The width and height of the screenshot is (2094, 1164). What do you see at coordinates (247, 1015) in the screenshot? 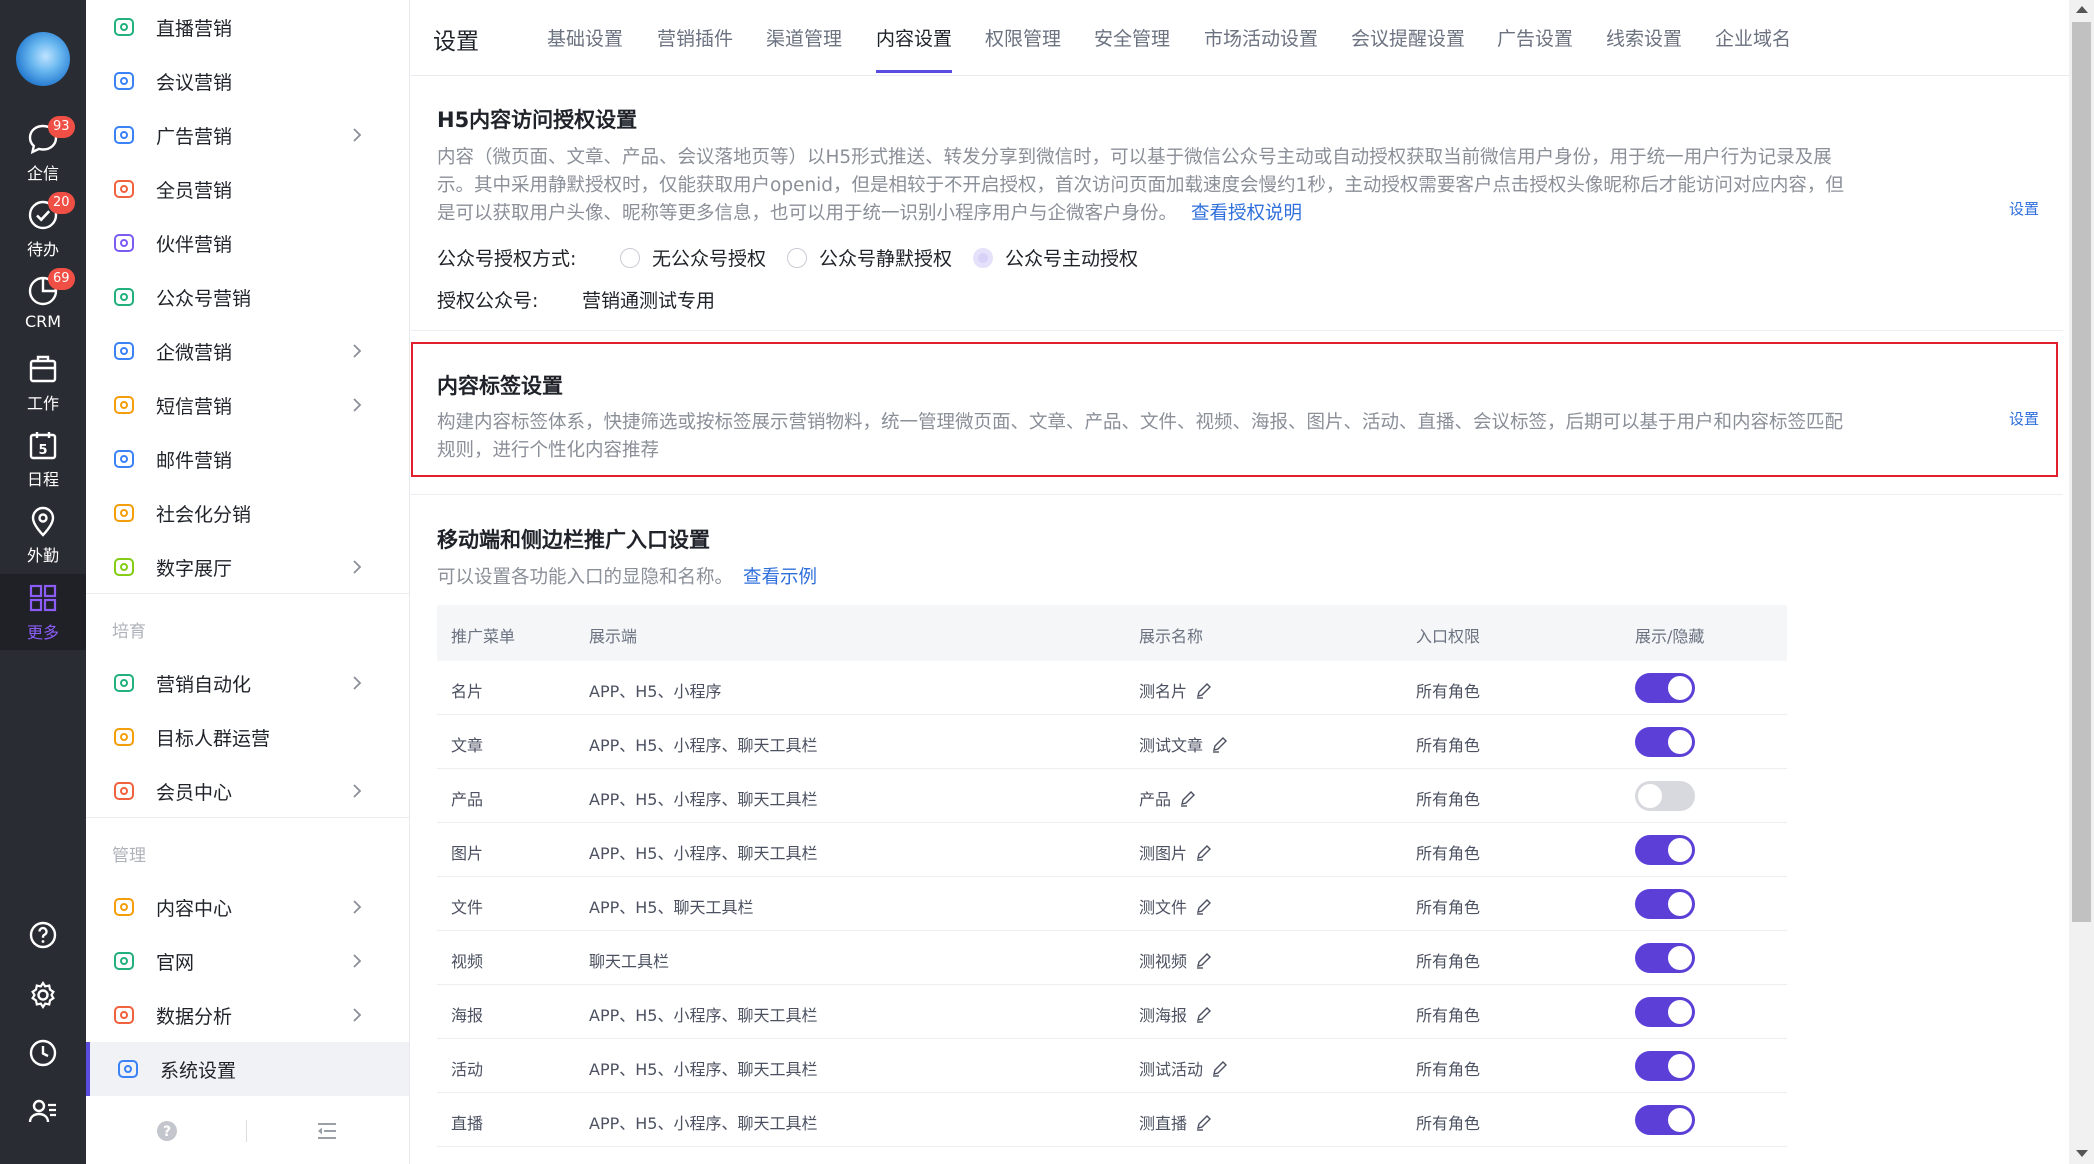
I see `menu-item: 数据分析` at bounding box center [247, 1015].